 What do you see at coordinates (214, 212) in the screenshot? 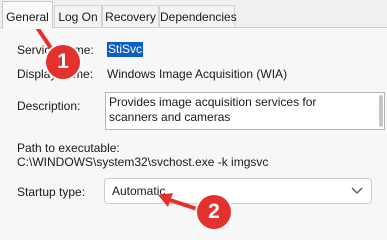
I see `annotation-badge-2: 2` at bounding box center [214, 212].